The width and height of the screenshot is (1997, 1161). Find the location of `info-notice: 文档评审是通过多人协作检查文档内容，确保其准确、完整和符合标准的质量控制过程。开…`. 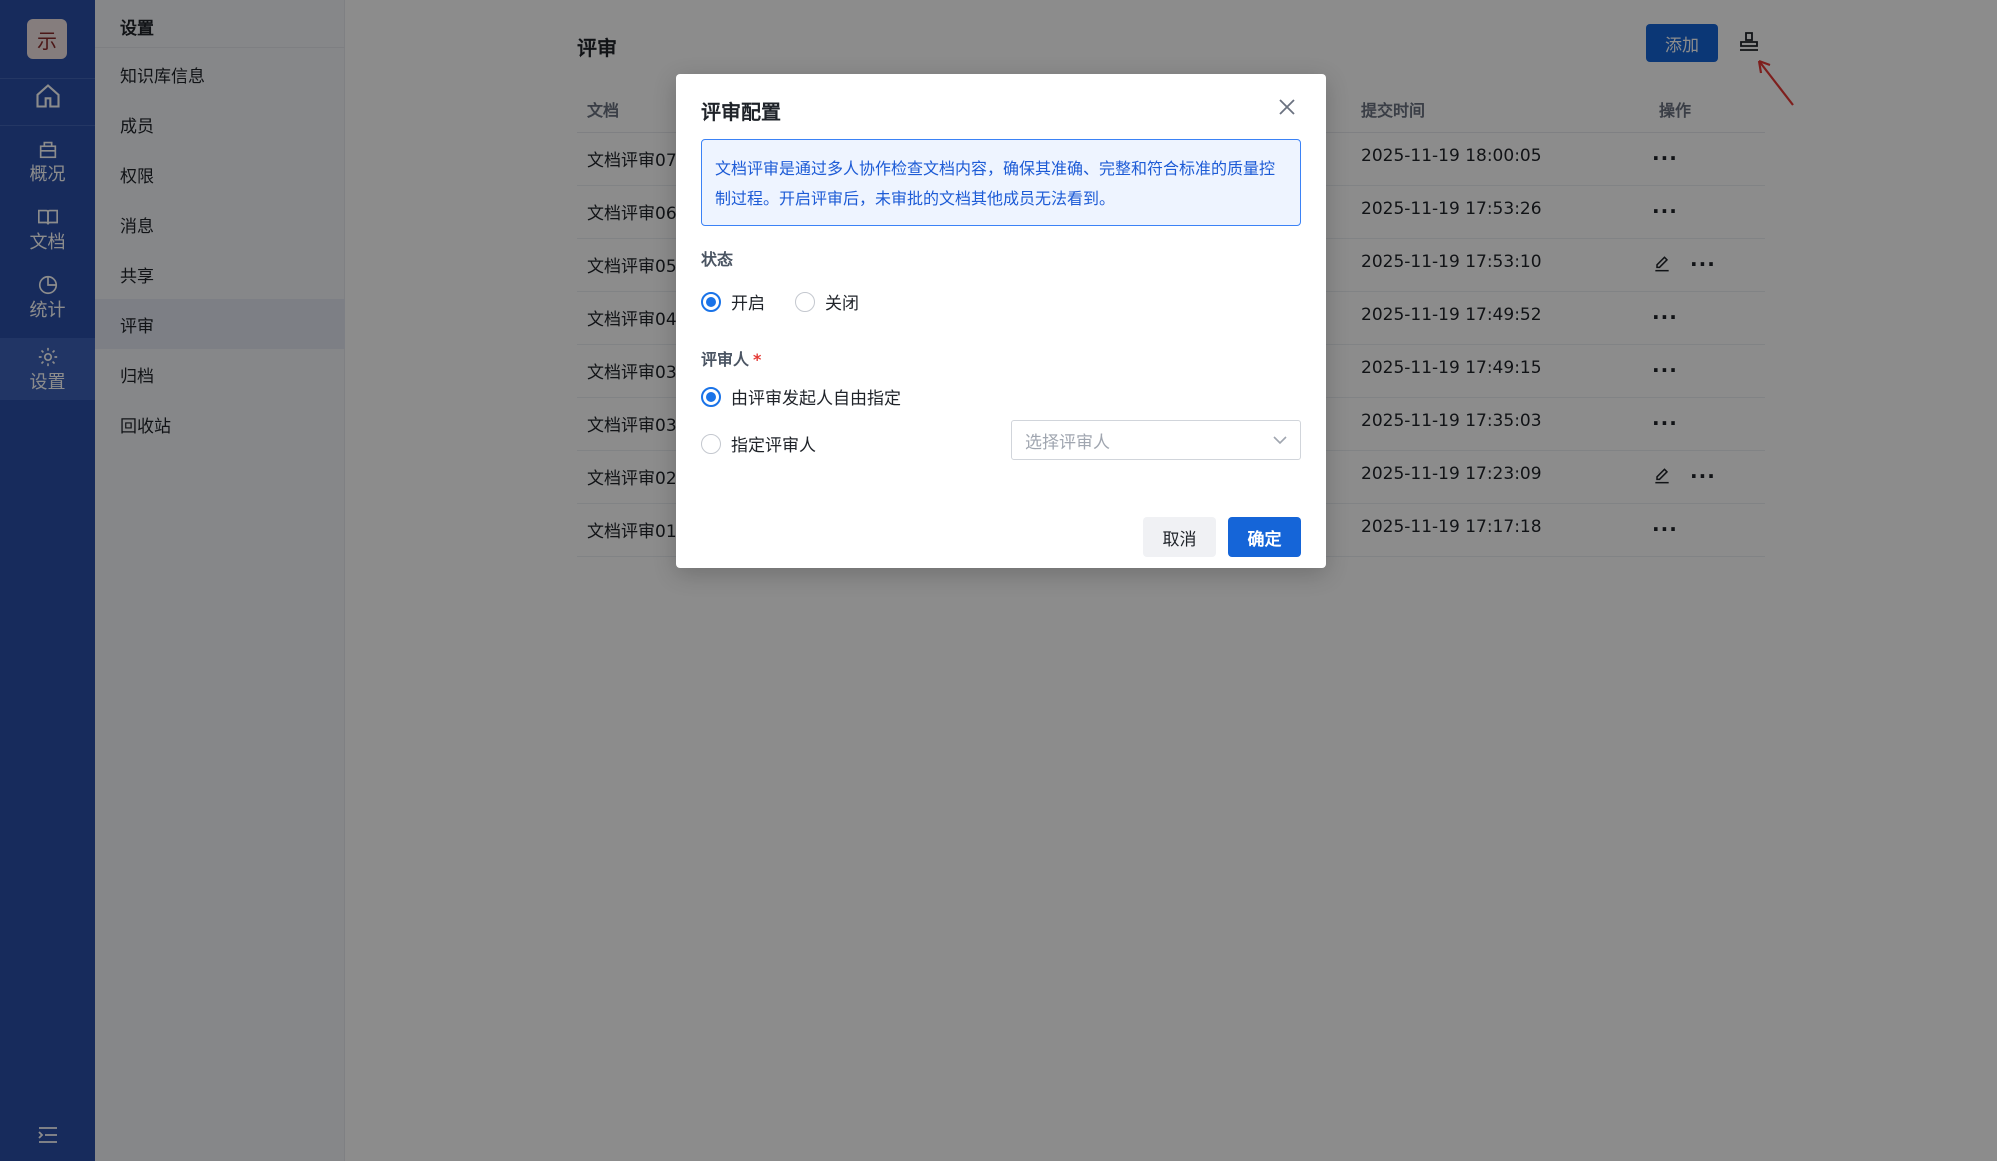

info-notice: 文档评审是通过多人协作检查文档内容，确保其准确、完整和符合标准的质量控制过程。开… is located at coordinates (1001, 182).